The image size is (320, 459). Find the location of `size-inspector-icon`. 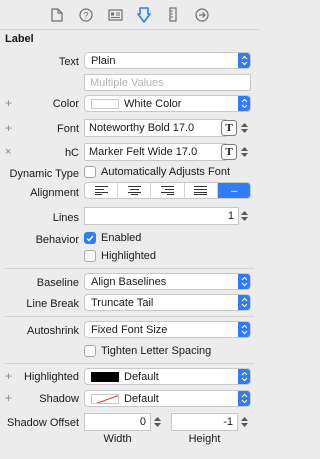

size-inspector-icon is located at coordinates (173, 15).